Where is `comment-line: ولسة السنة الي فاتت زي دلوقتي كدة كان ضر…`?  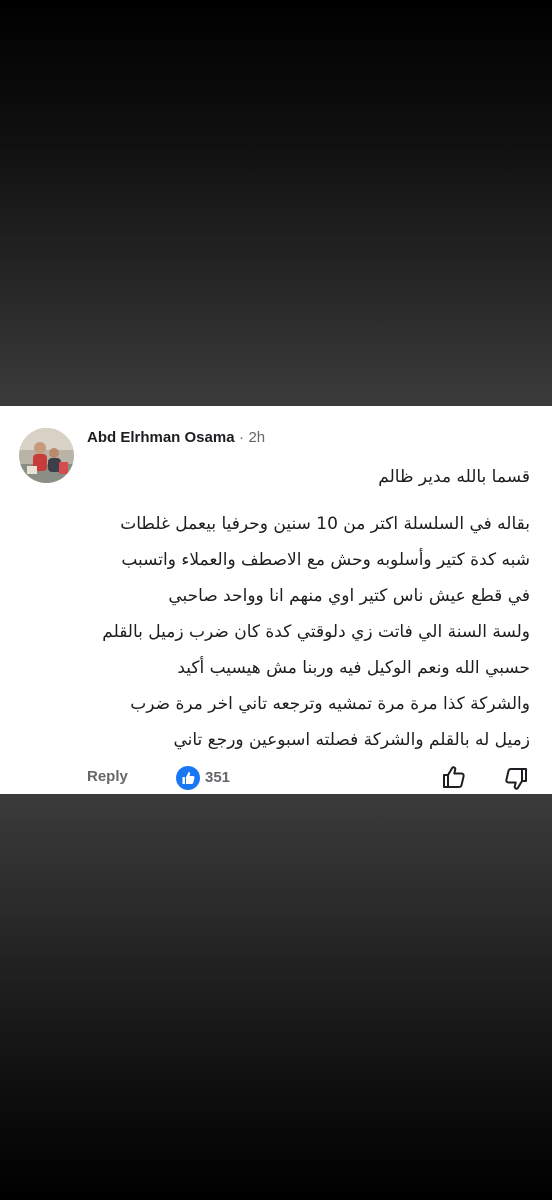 comment-line: ولسة السنة الي فاتت زي دلوقتي كدة كان ضر… is located at coordinates (316, 632).